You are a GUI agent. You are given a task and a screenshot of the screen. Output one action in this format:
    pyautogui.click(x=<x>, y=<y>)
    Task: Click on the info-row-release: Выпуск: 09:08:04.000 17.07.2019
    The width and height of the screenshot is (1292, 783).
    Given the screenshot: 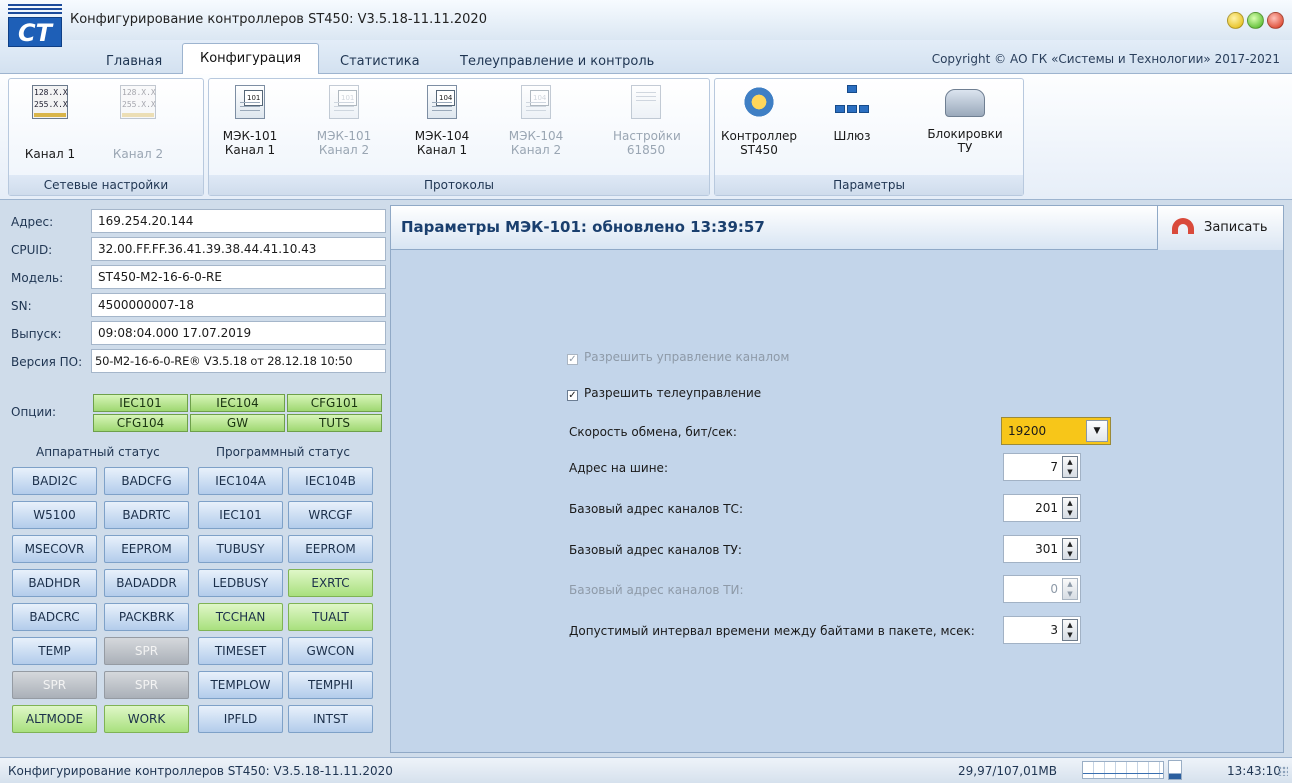 What is the action you would take?
    pyautogui.click(x=197, y=333)
    